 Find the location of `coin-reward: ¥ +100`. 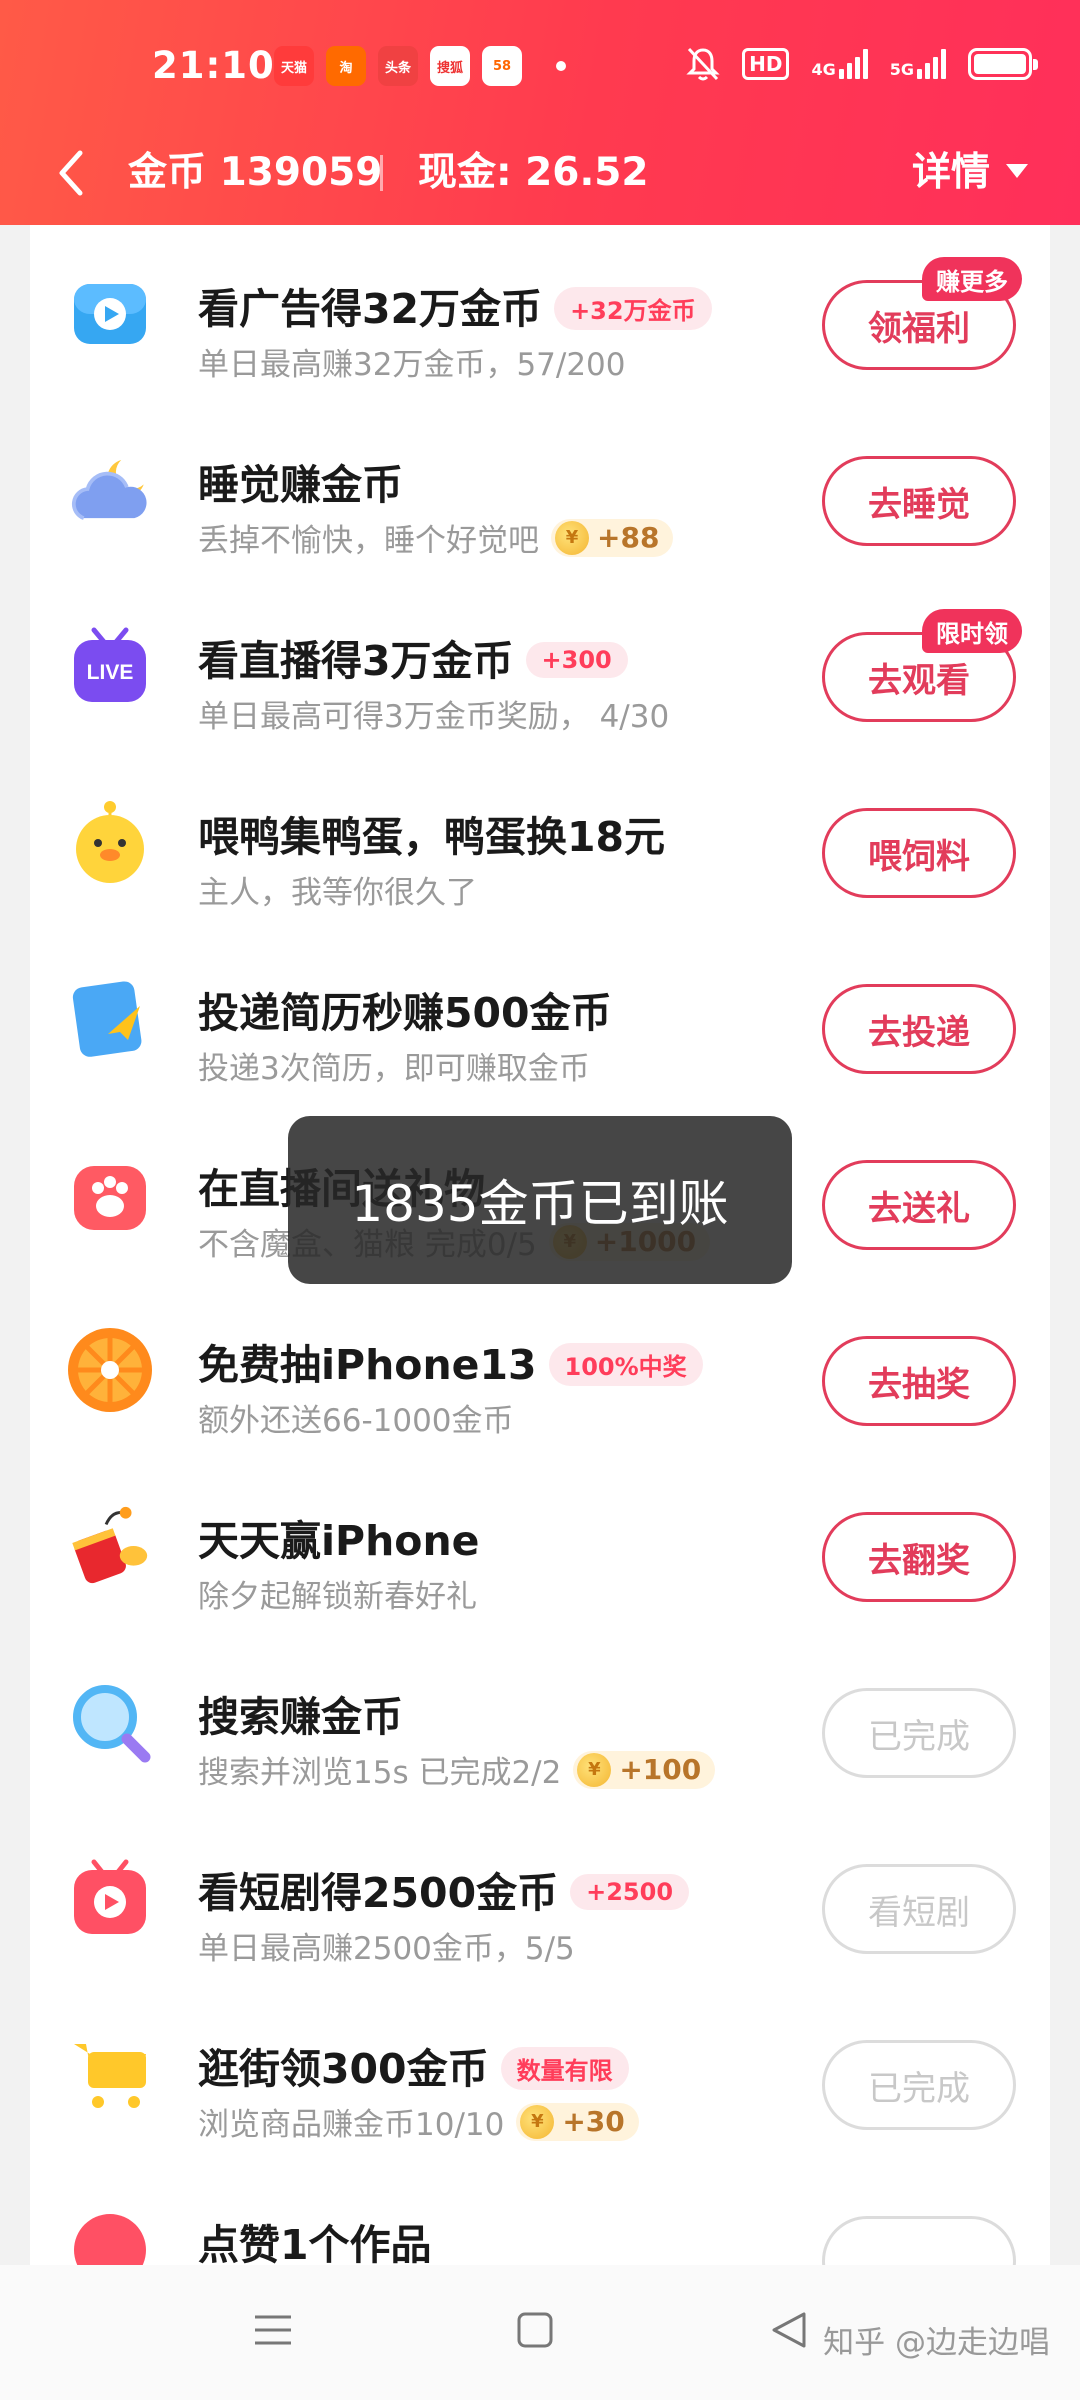

coin-reward: ¥ +100 is located at coordinates (644, 1769).